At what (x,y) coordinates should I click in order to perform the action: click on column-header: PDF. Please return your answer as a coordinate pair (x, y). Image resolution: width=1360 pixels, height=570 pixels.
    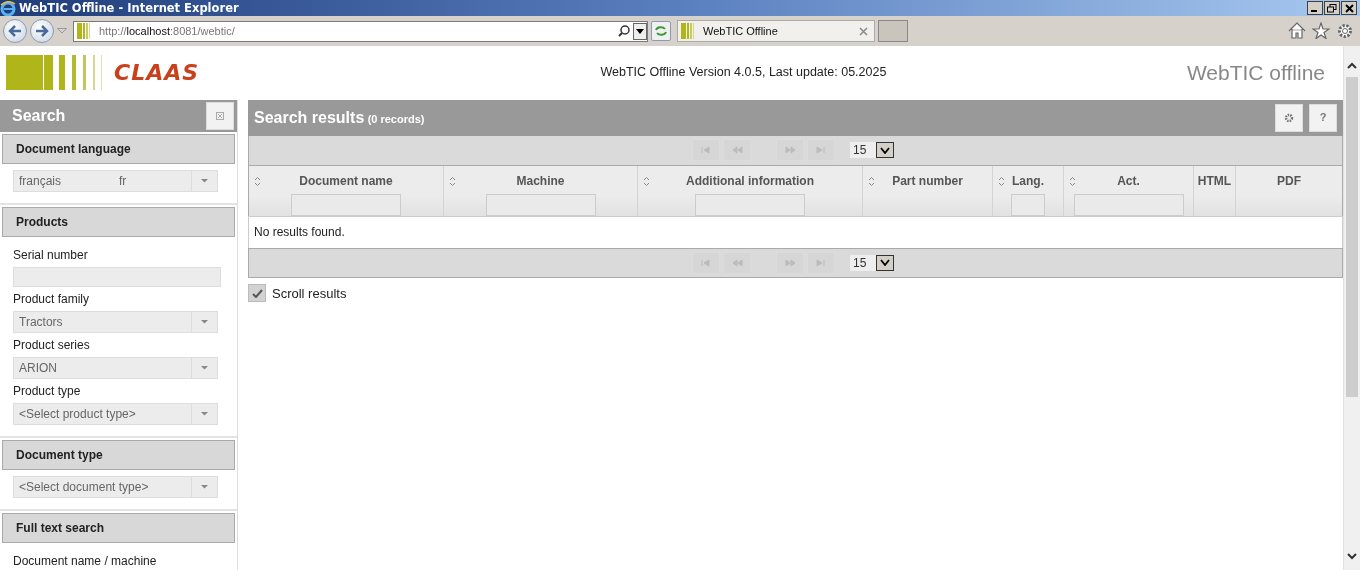
    Looking at the image, I should click on (1289, 180).